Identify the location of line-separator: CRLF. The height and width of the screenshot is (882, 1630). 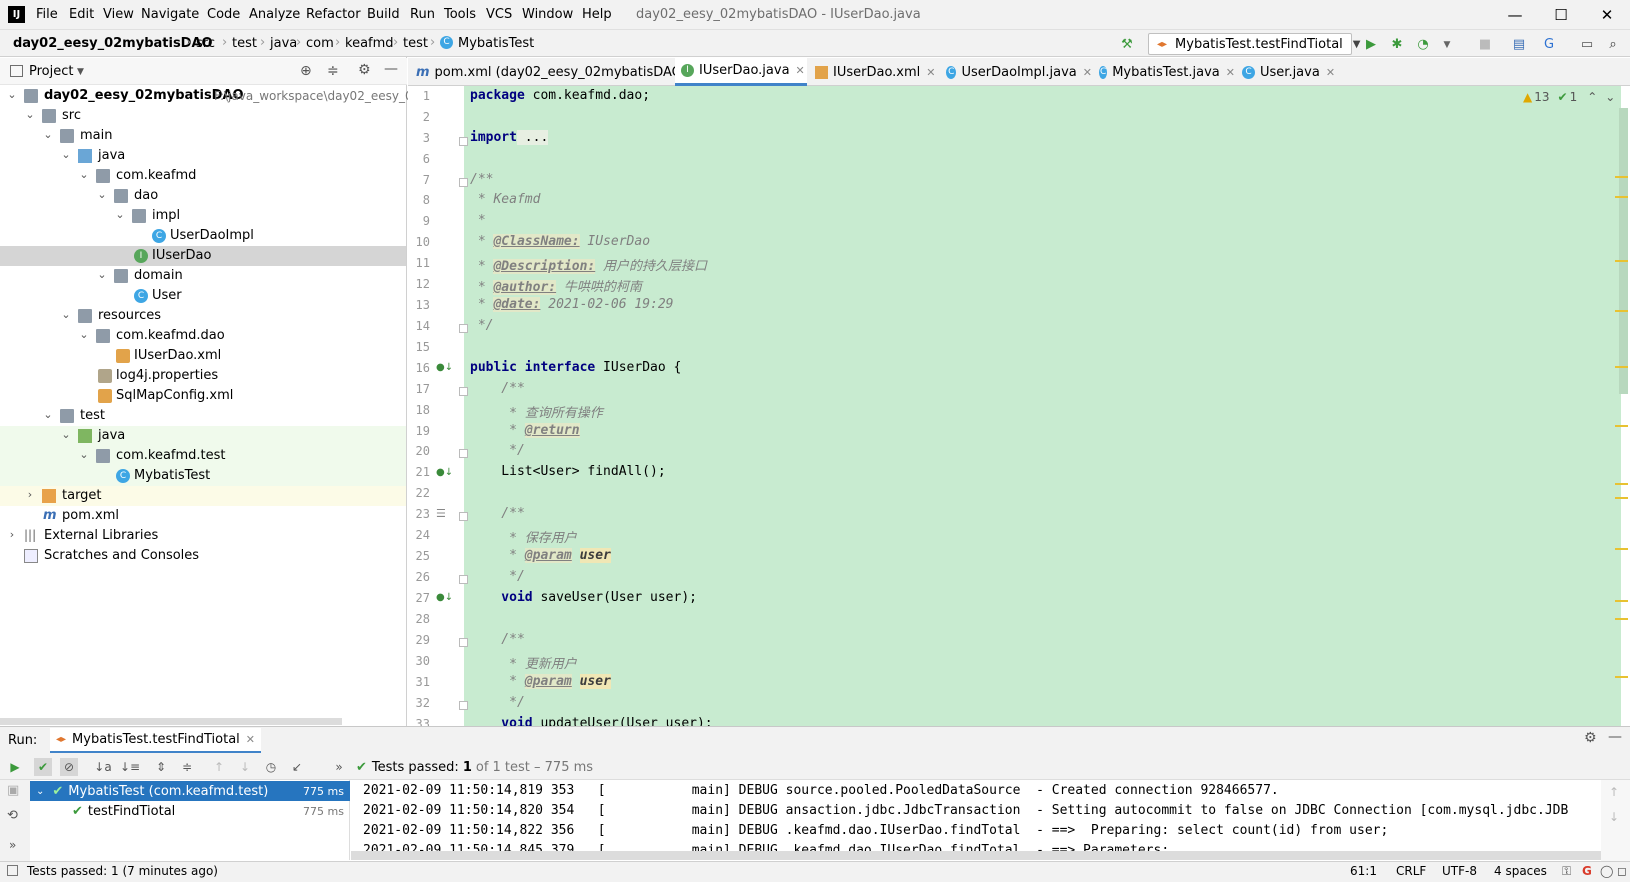
(1411, 871).